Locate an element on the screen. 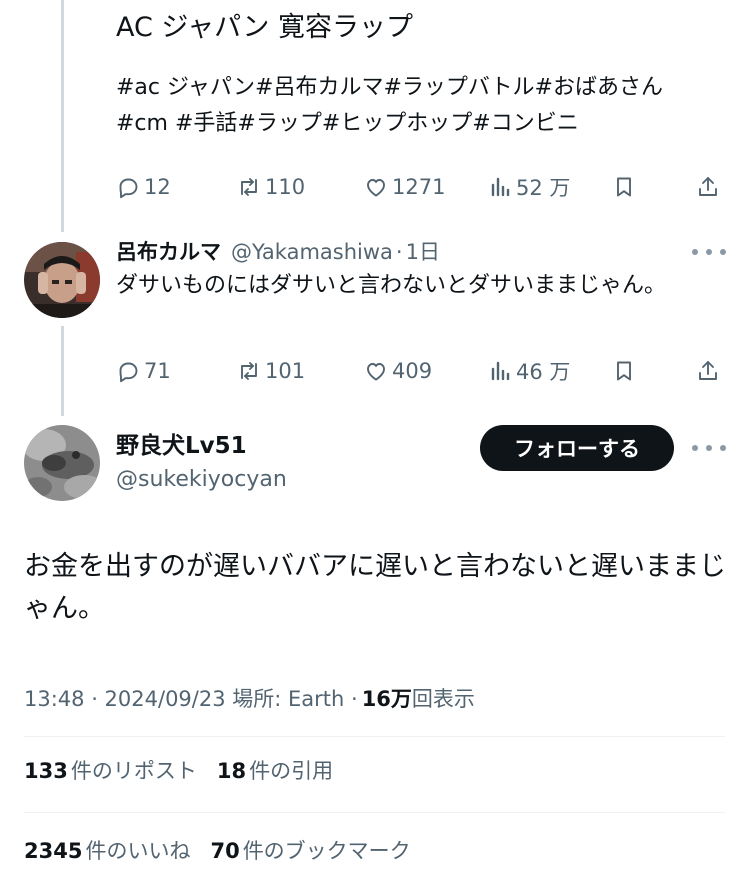 The image size is (749, 879). reply-count: 12 is located at coordinates (157, 187).